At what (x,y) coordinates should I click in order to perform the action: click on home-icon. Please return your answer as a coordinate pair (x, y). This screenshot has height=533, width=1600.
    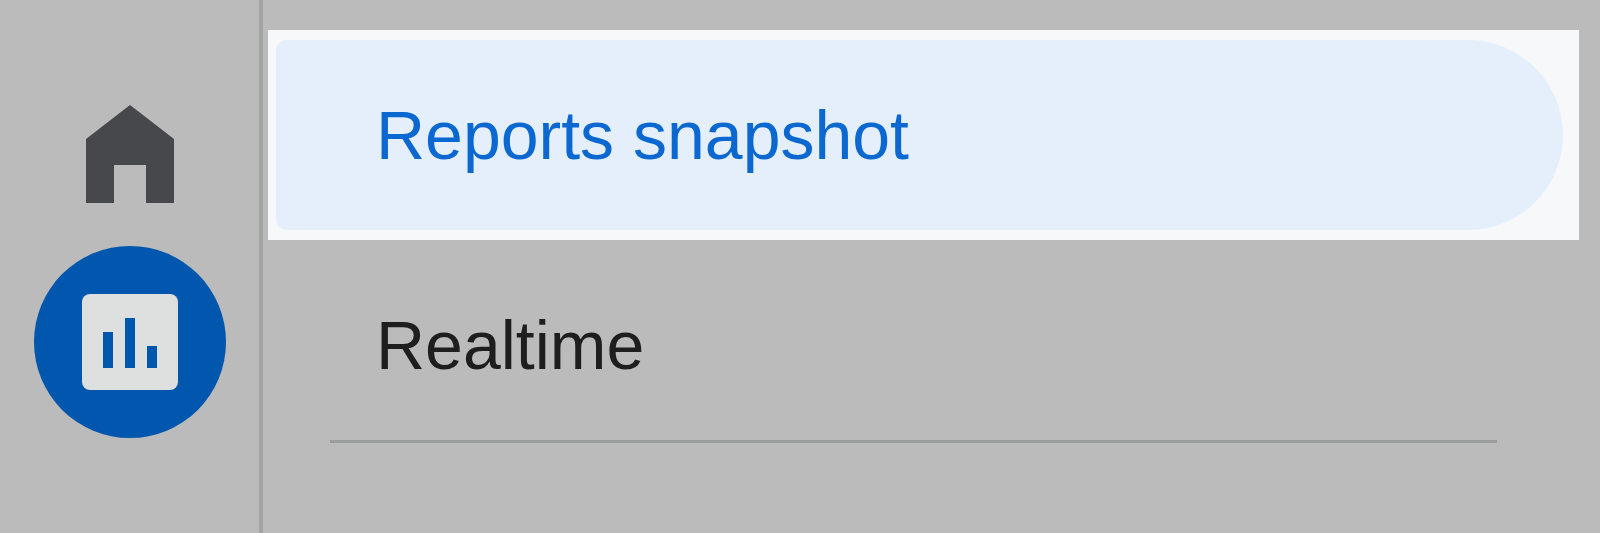
    Looking at the image, I should click on (129, 154).